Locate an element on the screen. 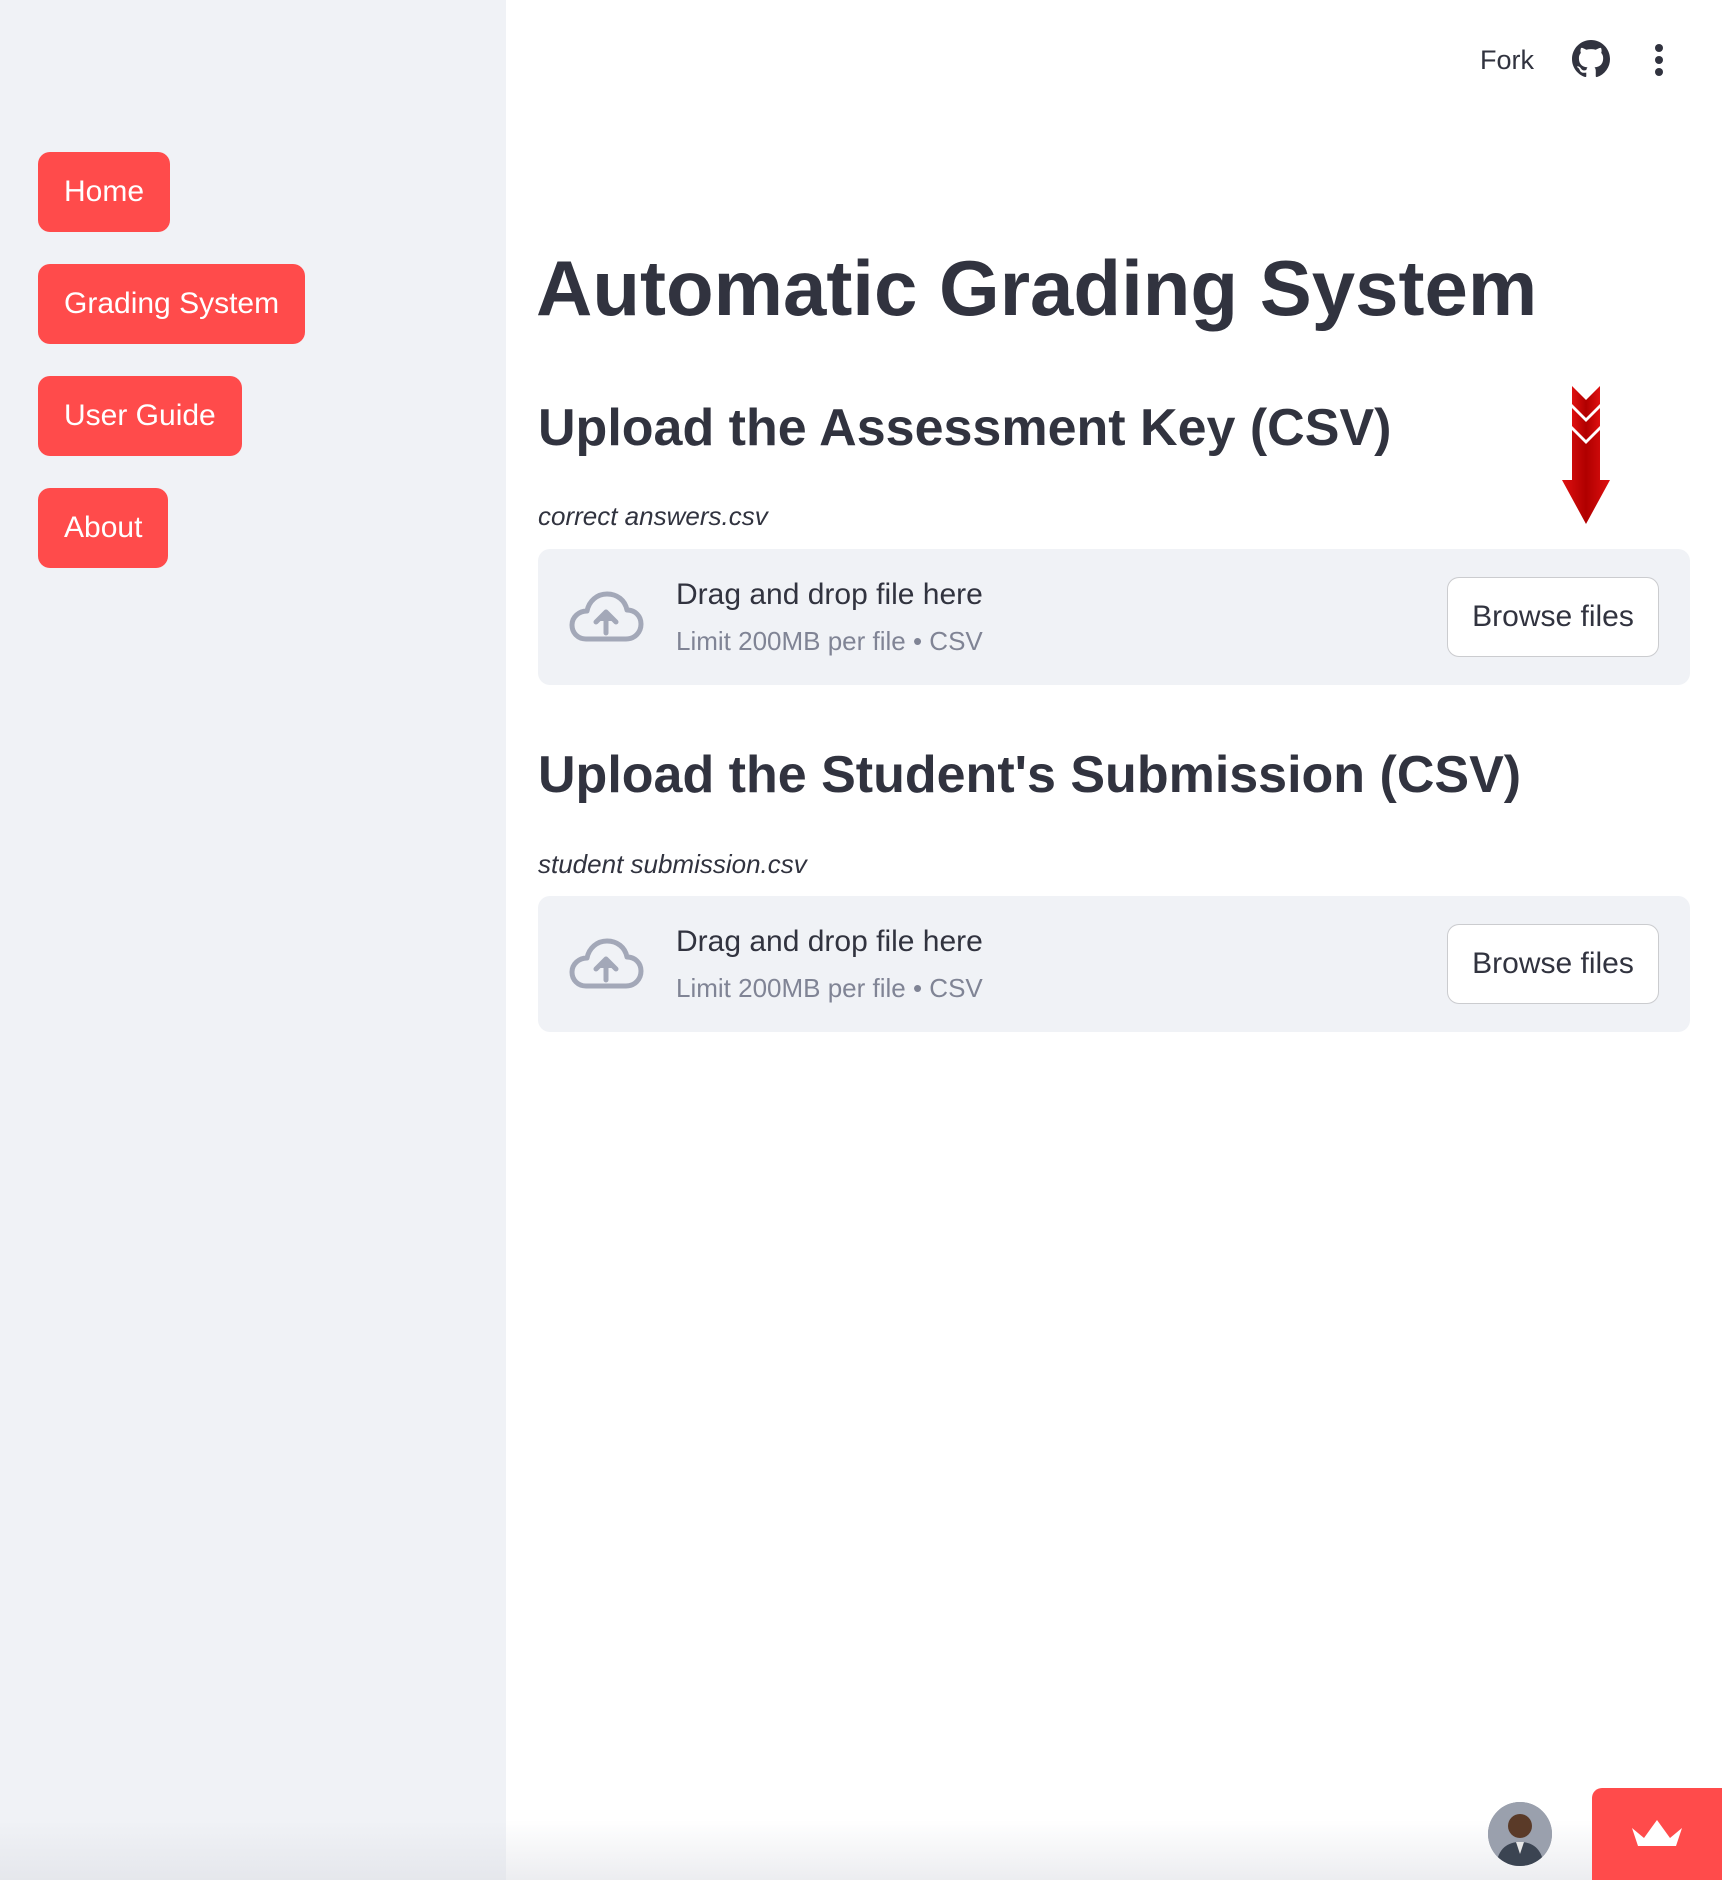 This screenshot has height=1880, width=1722. nav-button-grading-system: Grading System is located at coordinates (172, 304).